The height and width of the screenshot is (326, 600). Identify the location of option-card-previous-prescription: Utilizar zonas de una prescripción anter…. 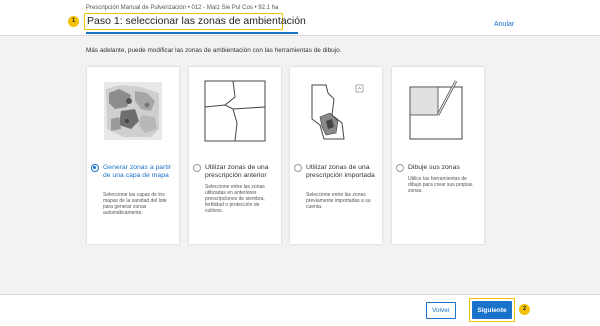
(235, 155).